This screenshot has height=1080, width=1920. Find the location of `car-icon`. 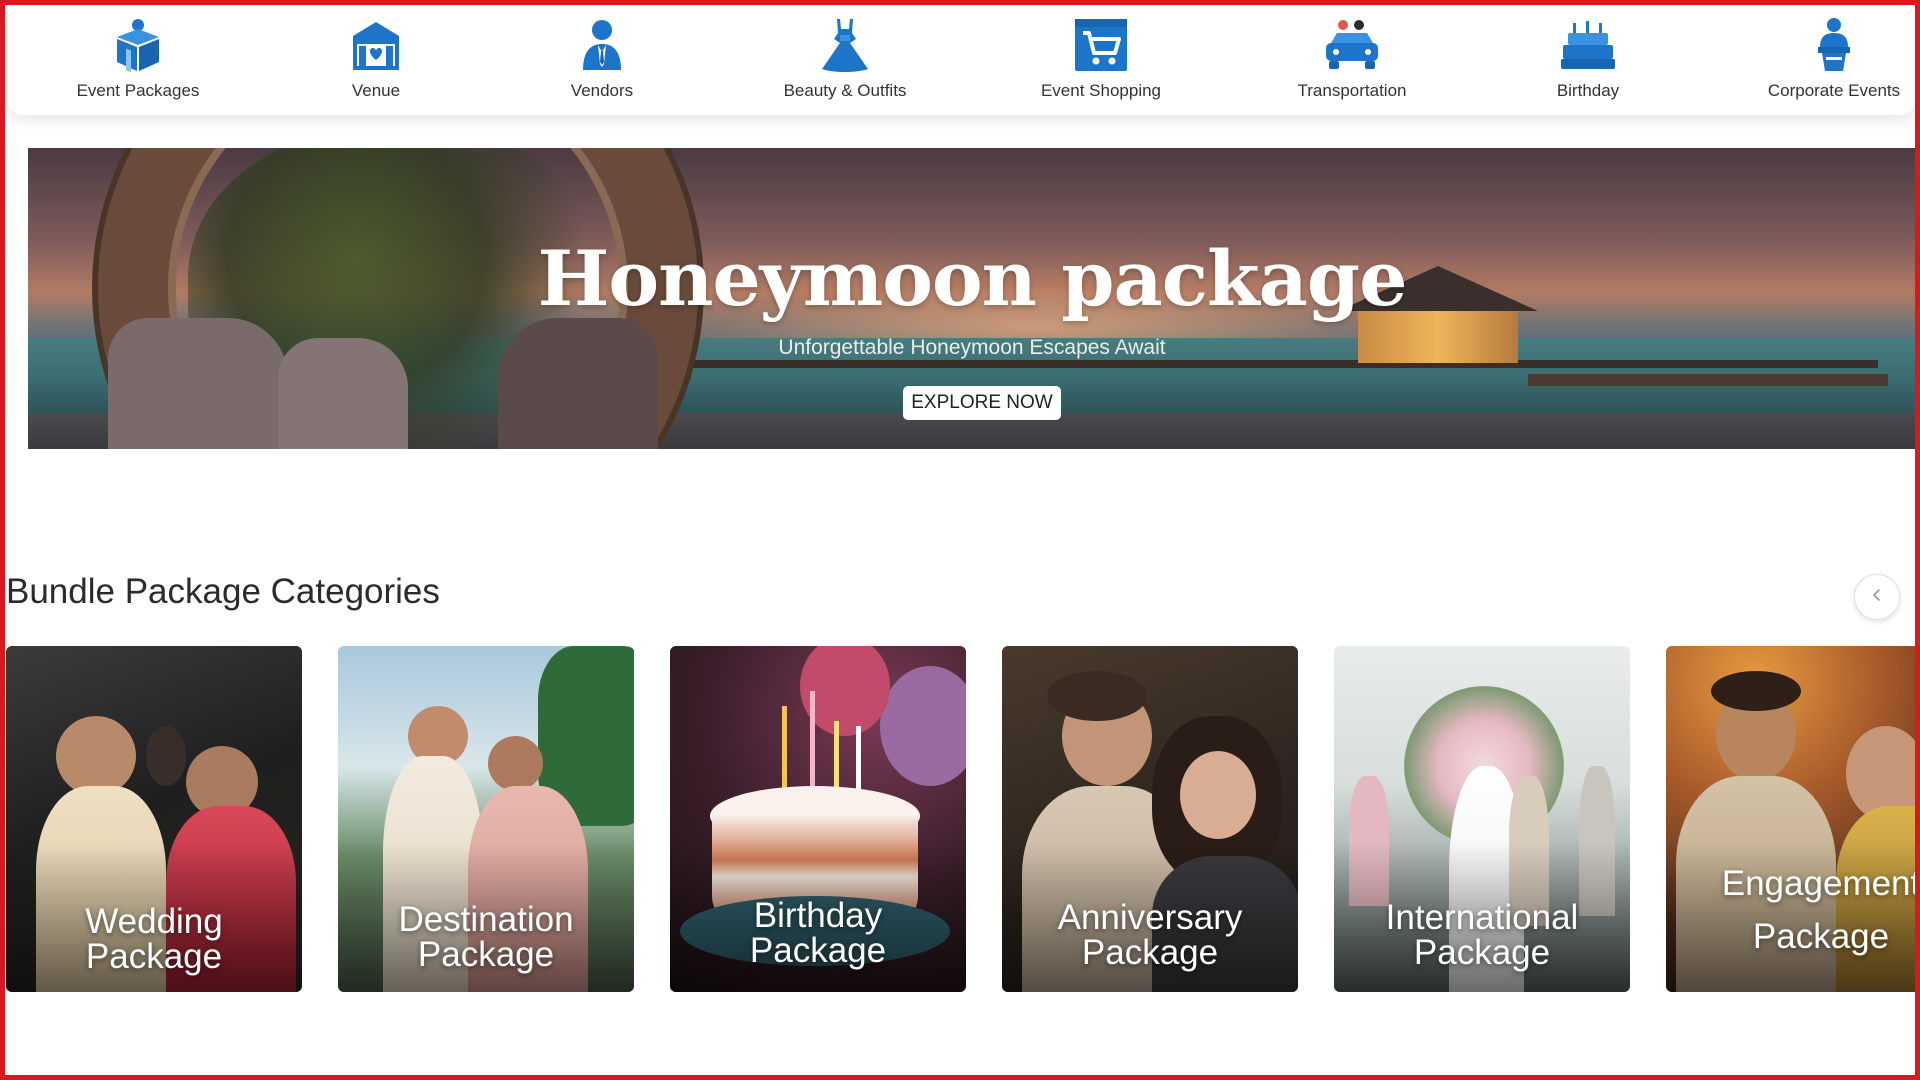

car-icon is located at coordinates (1352, 45).